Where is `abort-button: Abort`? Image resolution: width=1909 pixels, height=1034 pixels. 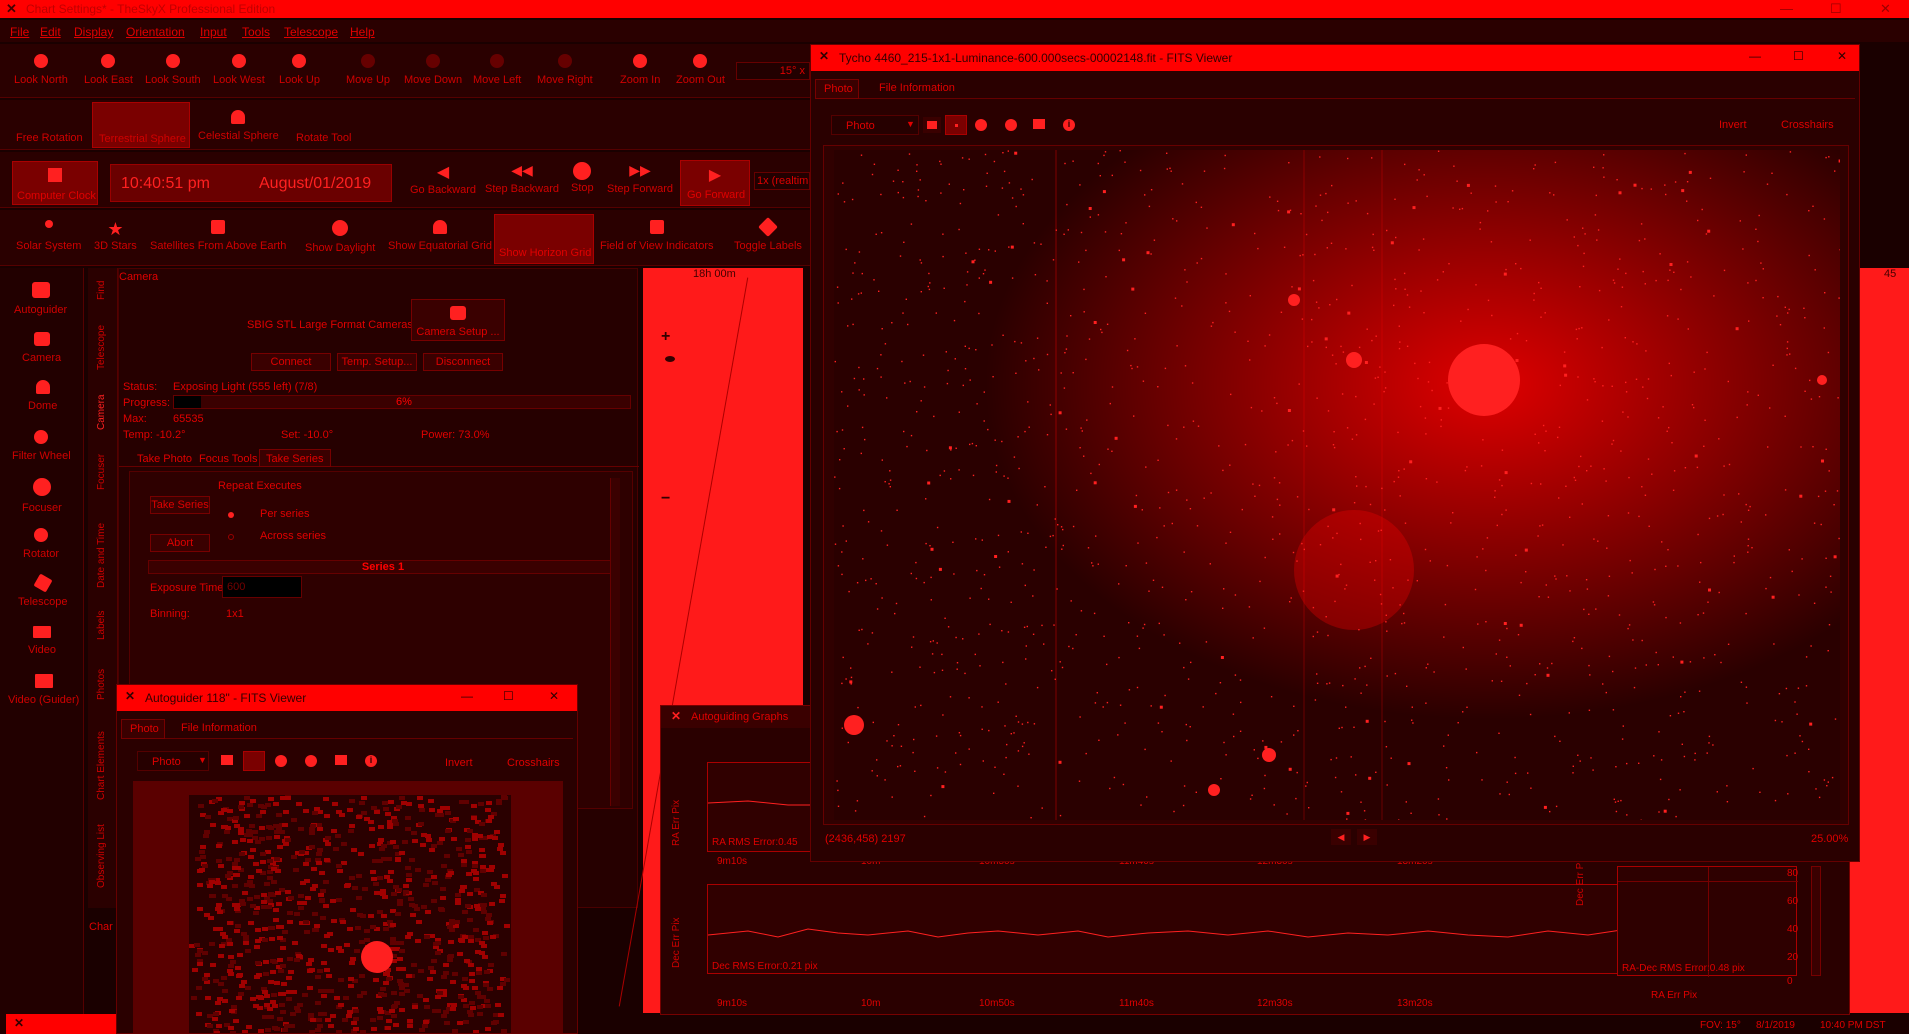 abort-button: Abort is located at coordinates (180, 543).